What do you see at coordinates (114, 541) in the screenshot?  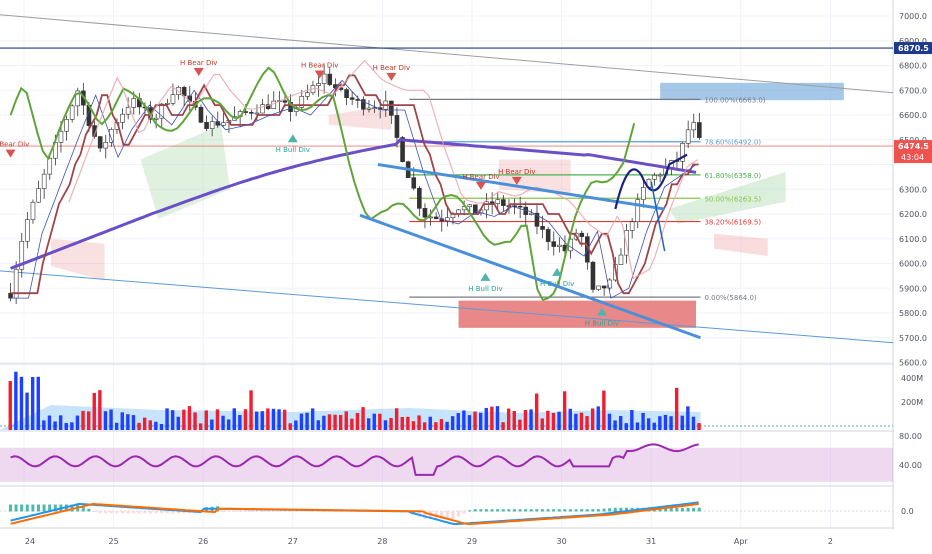 I see `time-tick-label: 25` at bounding box center [114, 541].